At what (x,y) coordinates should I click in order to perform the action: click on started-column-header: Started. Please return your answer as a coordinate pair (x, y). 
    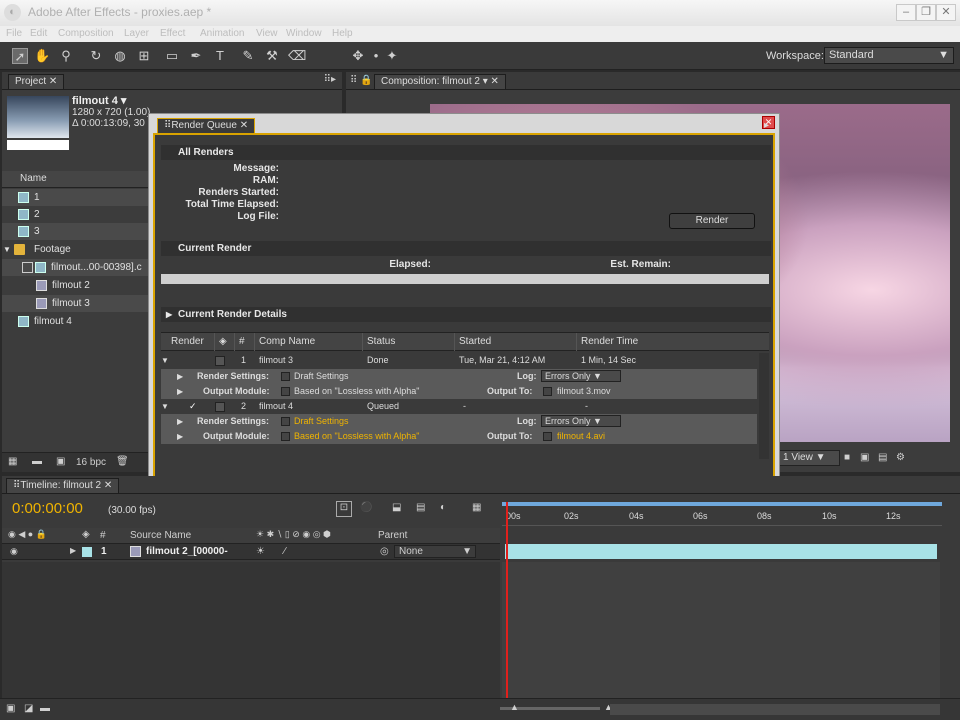
    Looking at the image, I should click on (516, 342).